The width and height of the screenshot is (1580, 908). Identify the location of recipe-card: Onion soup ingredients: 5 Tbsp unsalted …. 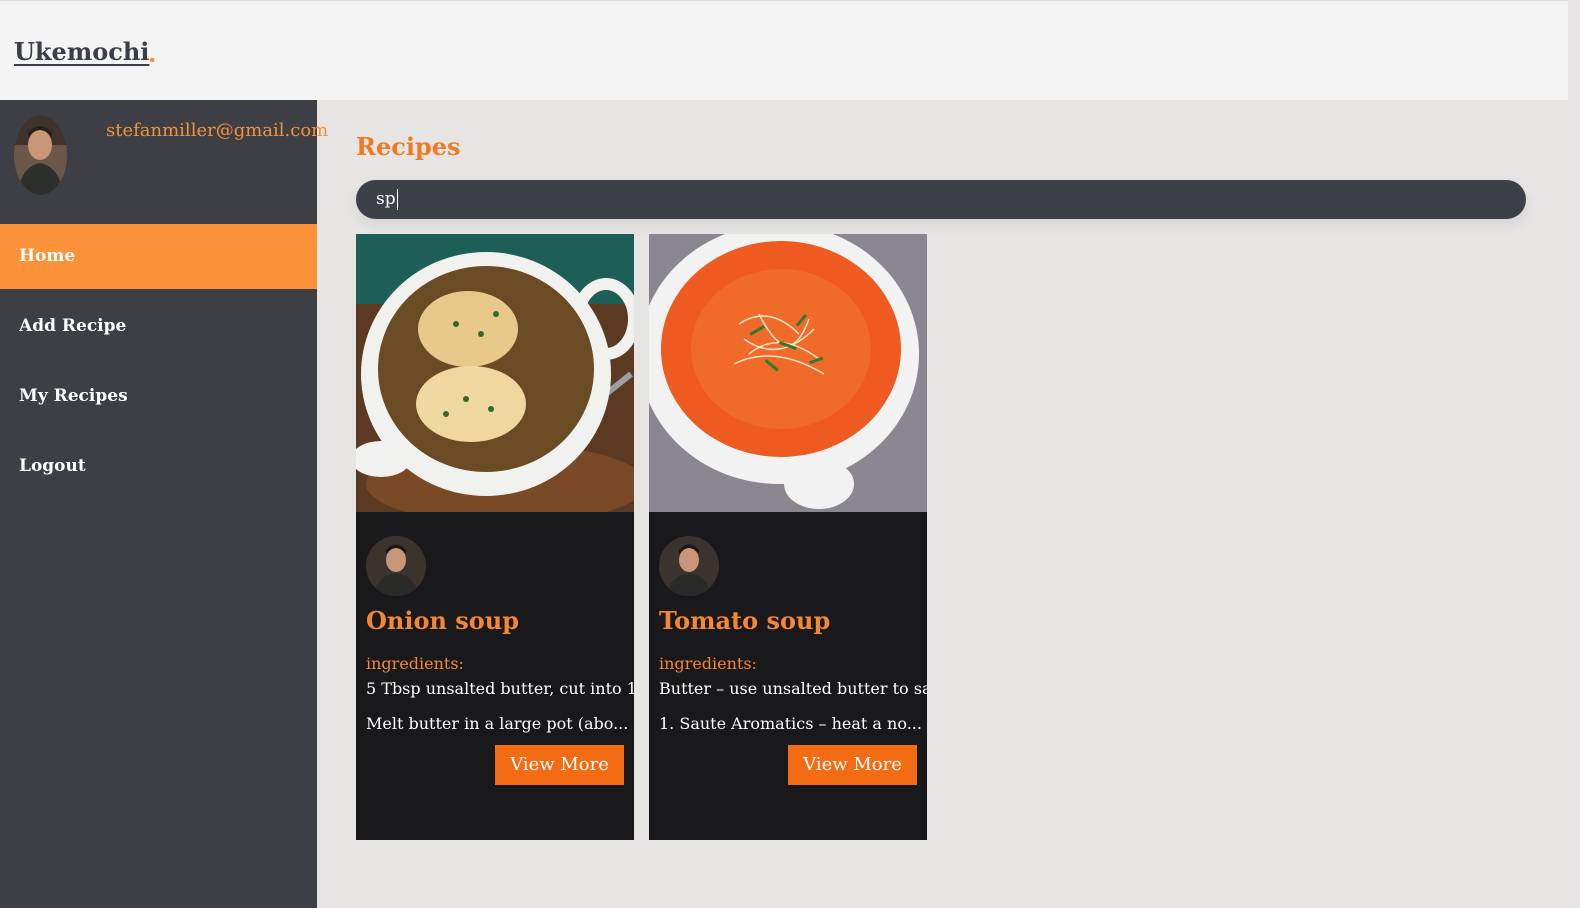
(495, 537).